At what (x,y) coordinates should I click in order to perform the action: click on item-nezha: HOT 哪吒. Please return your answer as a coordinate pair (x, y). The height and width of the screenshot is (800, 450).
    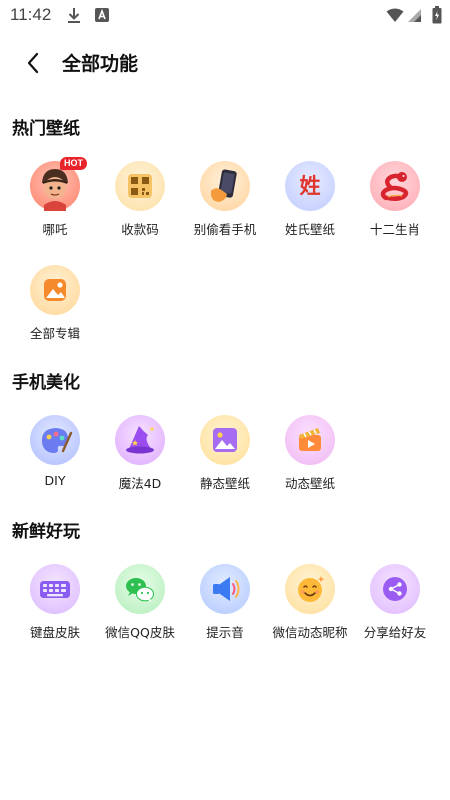
    Looking at the image, I should click on (55, 202).